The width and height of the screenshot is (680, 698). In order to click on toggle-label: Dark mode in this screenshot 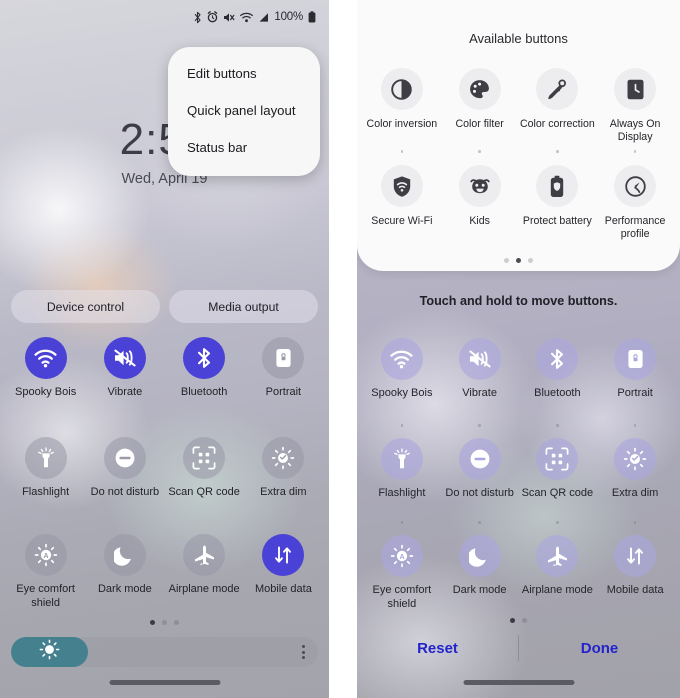, I will do `click(479, 590)`.